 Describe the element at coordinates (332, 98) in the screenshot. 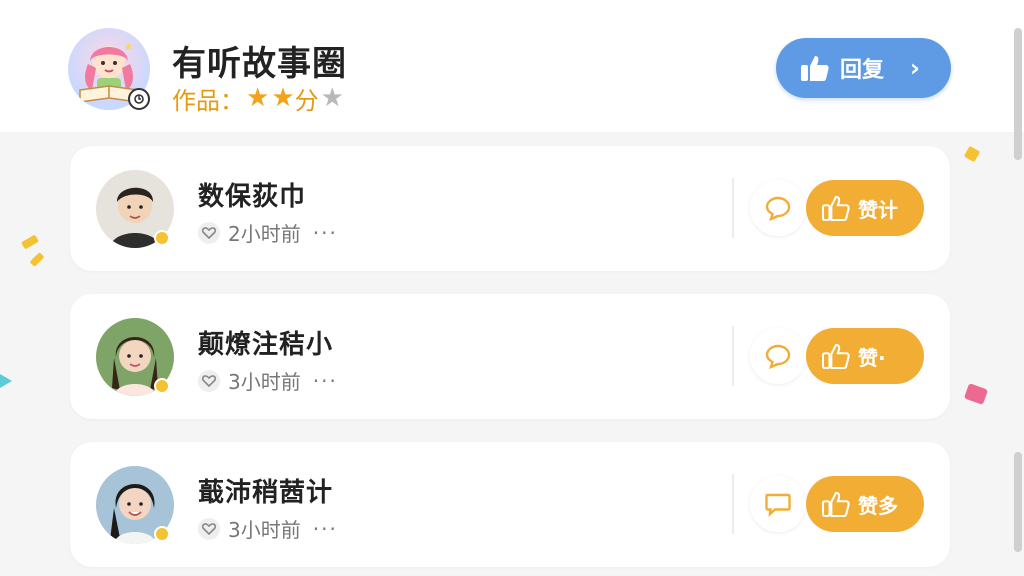

I see `star-empty-icon: ★` at that location.